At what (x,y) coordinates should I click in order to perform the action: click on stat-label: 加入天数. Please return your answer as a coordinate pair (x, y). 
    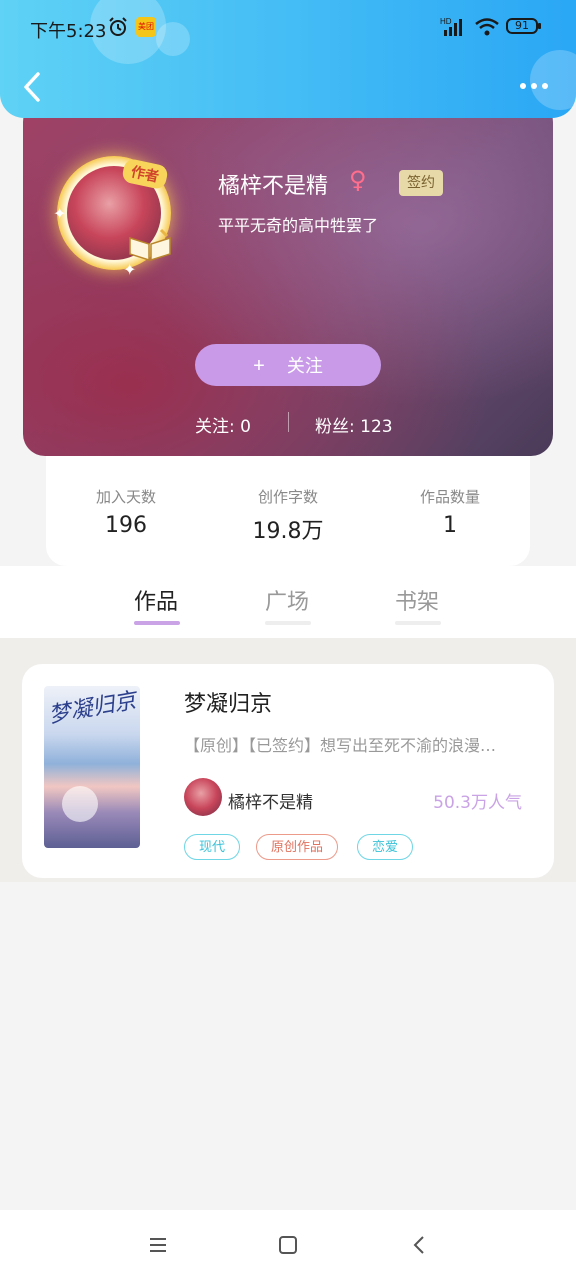
    Looking at the image, I should click on (125, 497).